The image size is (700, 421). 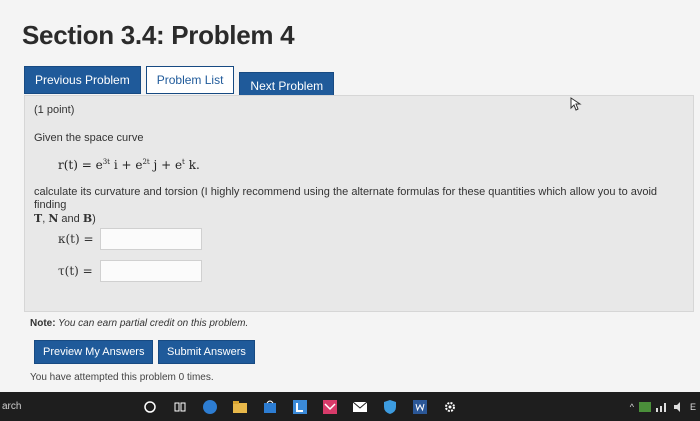 What do you see at coordinates (126, 165) in the screenshot?
I see `eq-i: i + e` at bounding box center [126, 165].